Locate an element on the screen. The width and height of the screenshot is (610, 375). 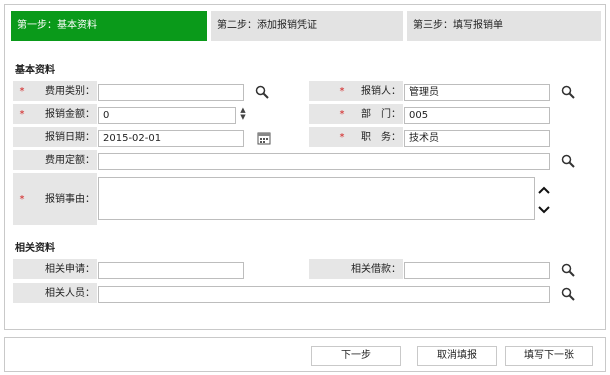
next-step-button: 下一步 is located at coordinates (356, 356).